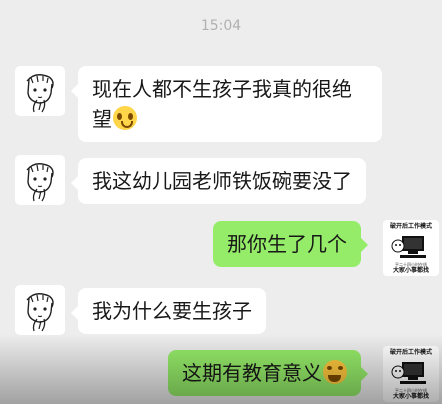 This screenshot has height=404, width=442. I want to click on message-bubble-incoming: 我为什么要生孩子, so click(168, 311).